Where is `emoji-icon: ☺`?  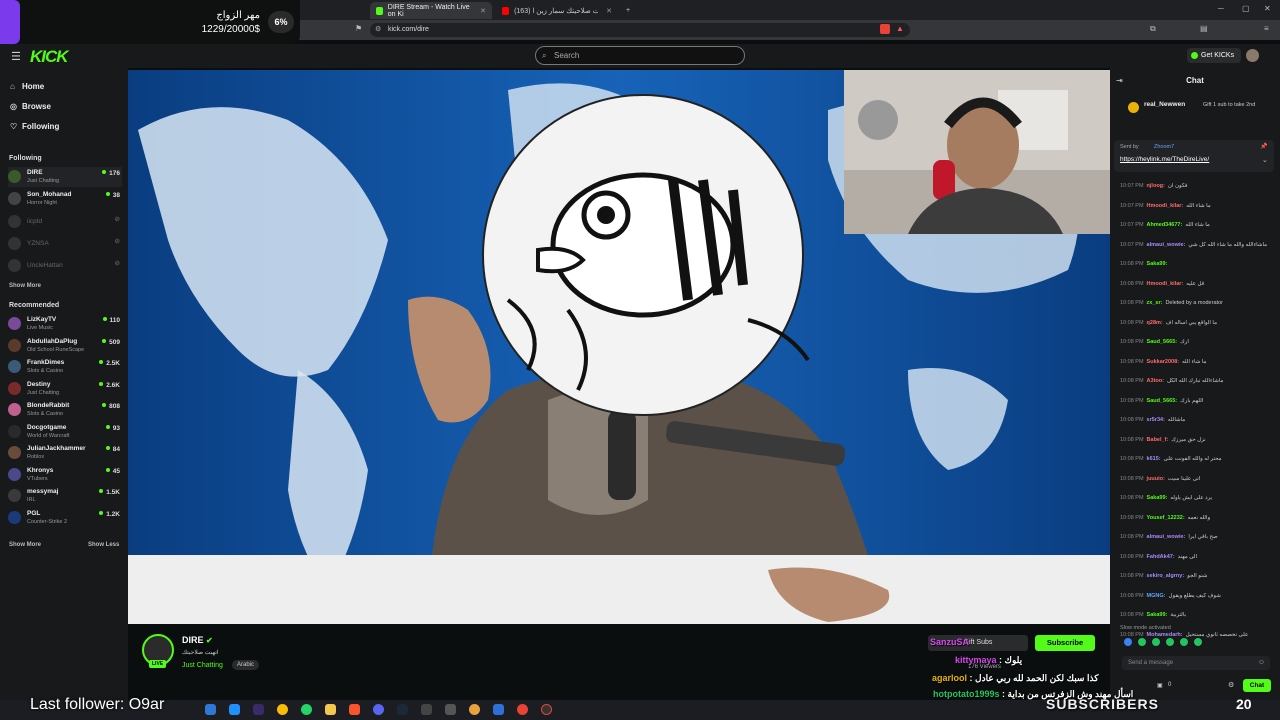
emoji-icon: ☺ is located at coordinates (1261, 663).